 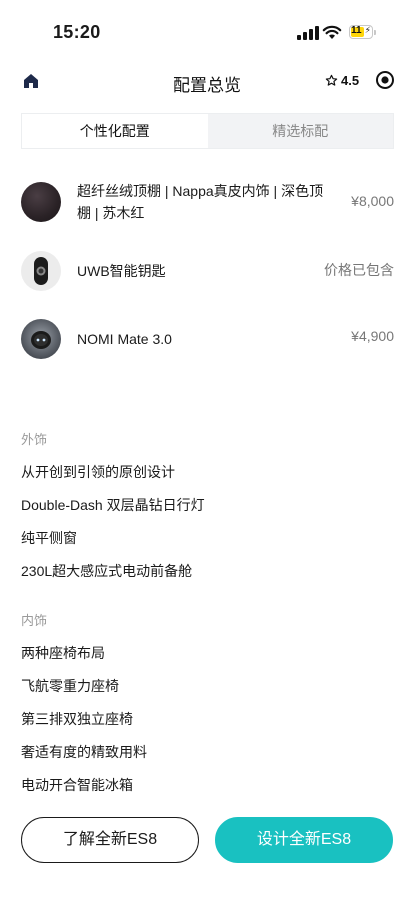 I want to click on rating: 4.5, so click(x=342, y=80).